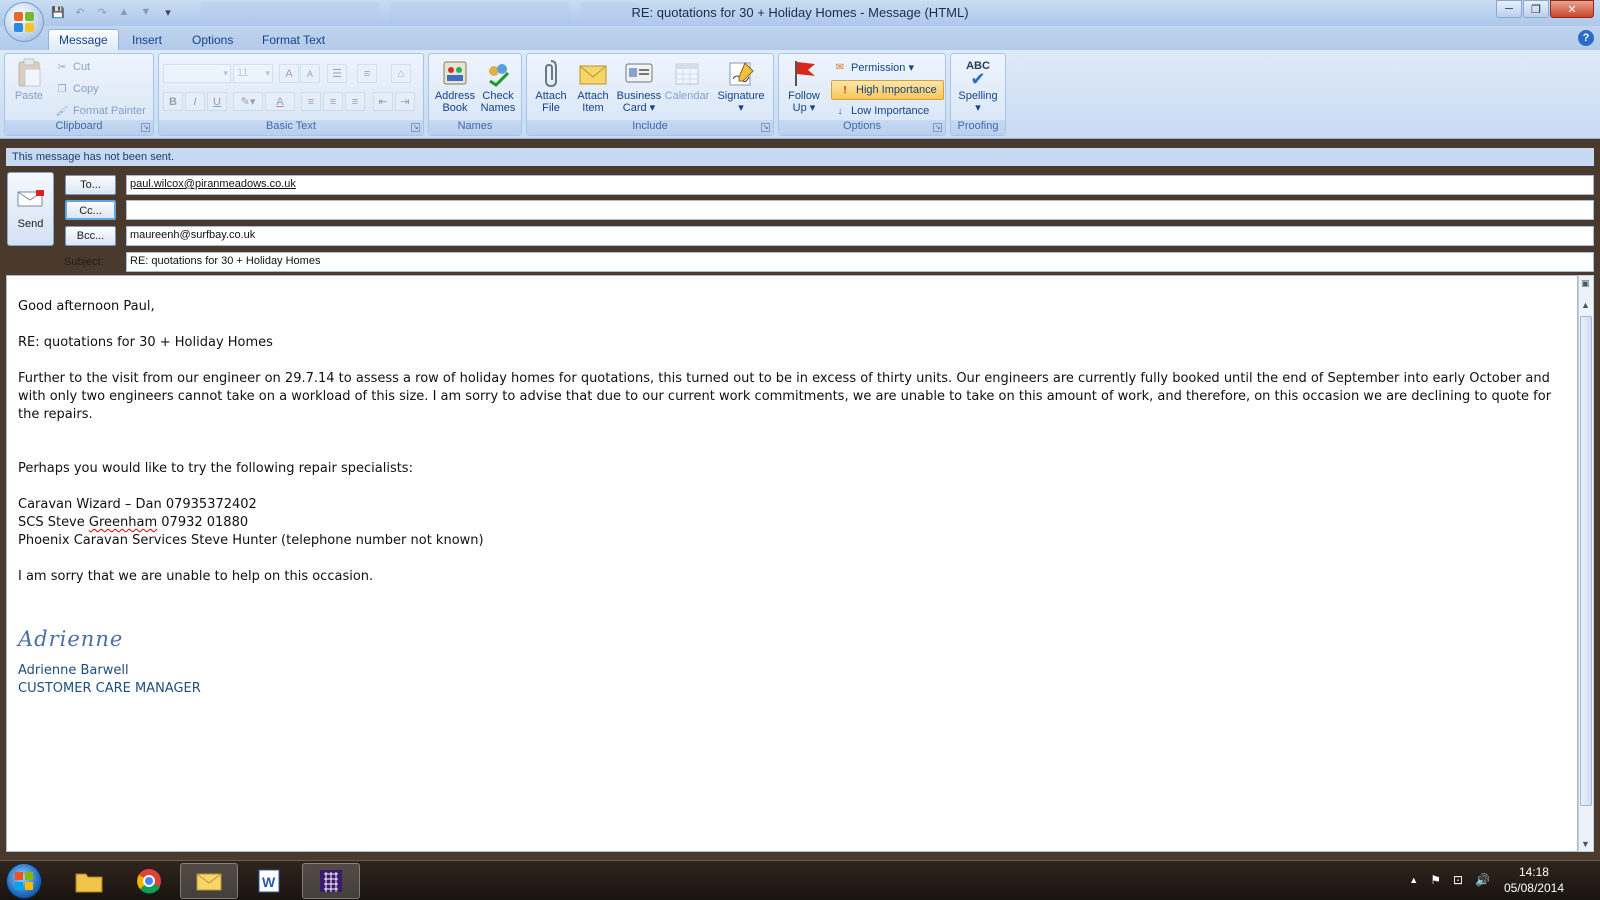 The image size is (1600, 900). Describe the element at coordinates (551, 73) in the screenshot. I see `paperclip-icon` at that location.